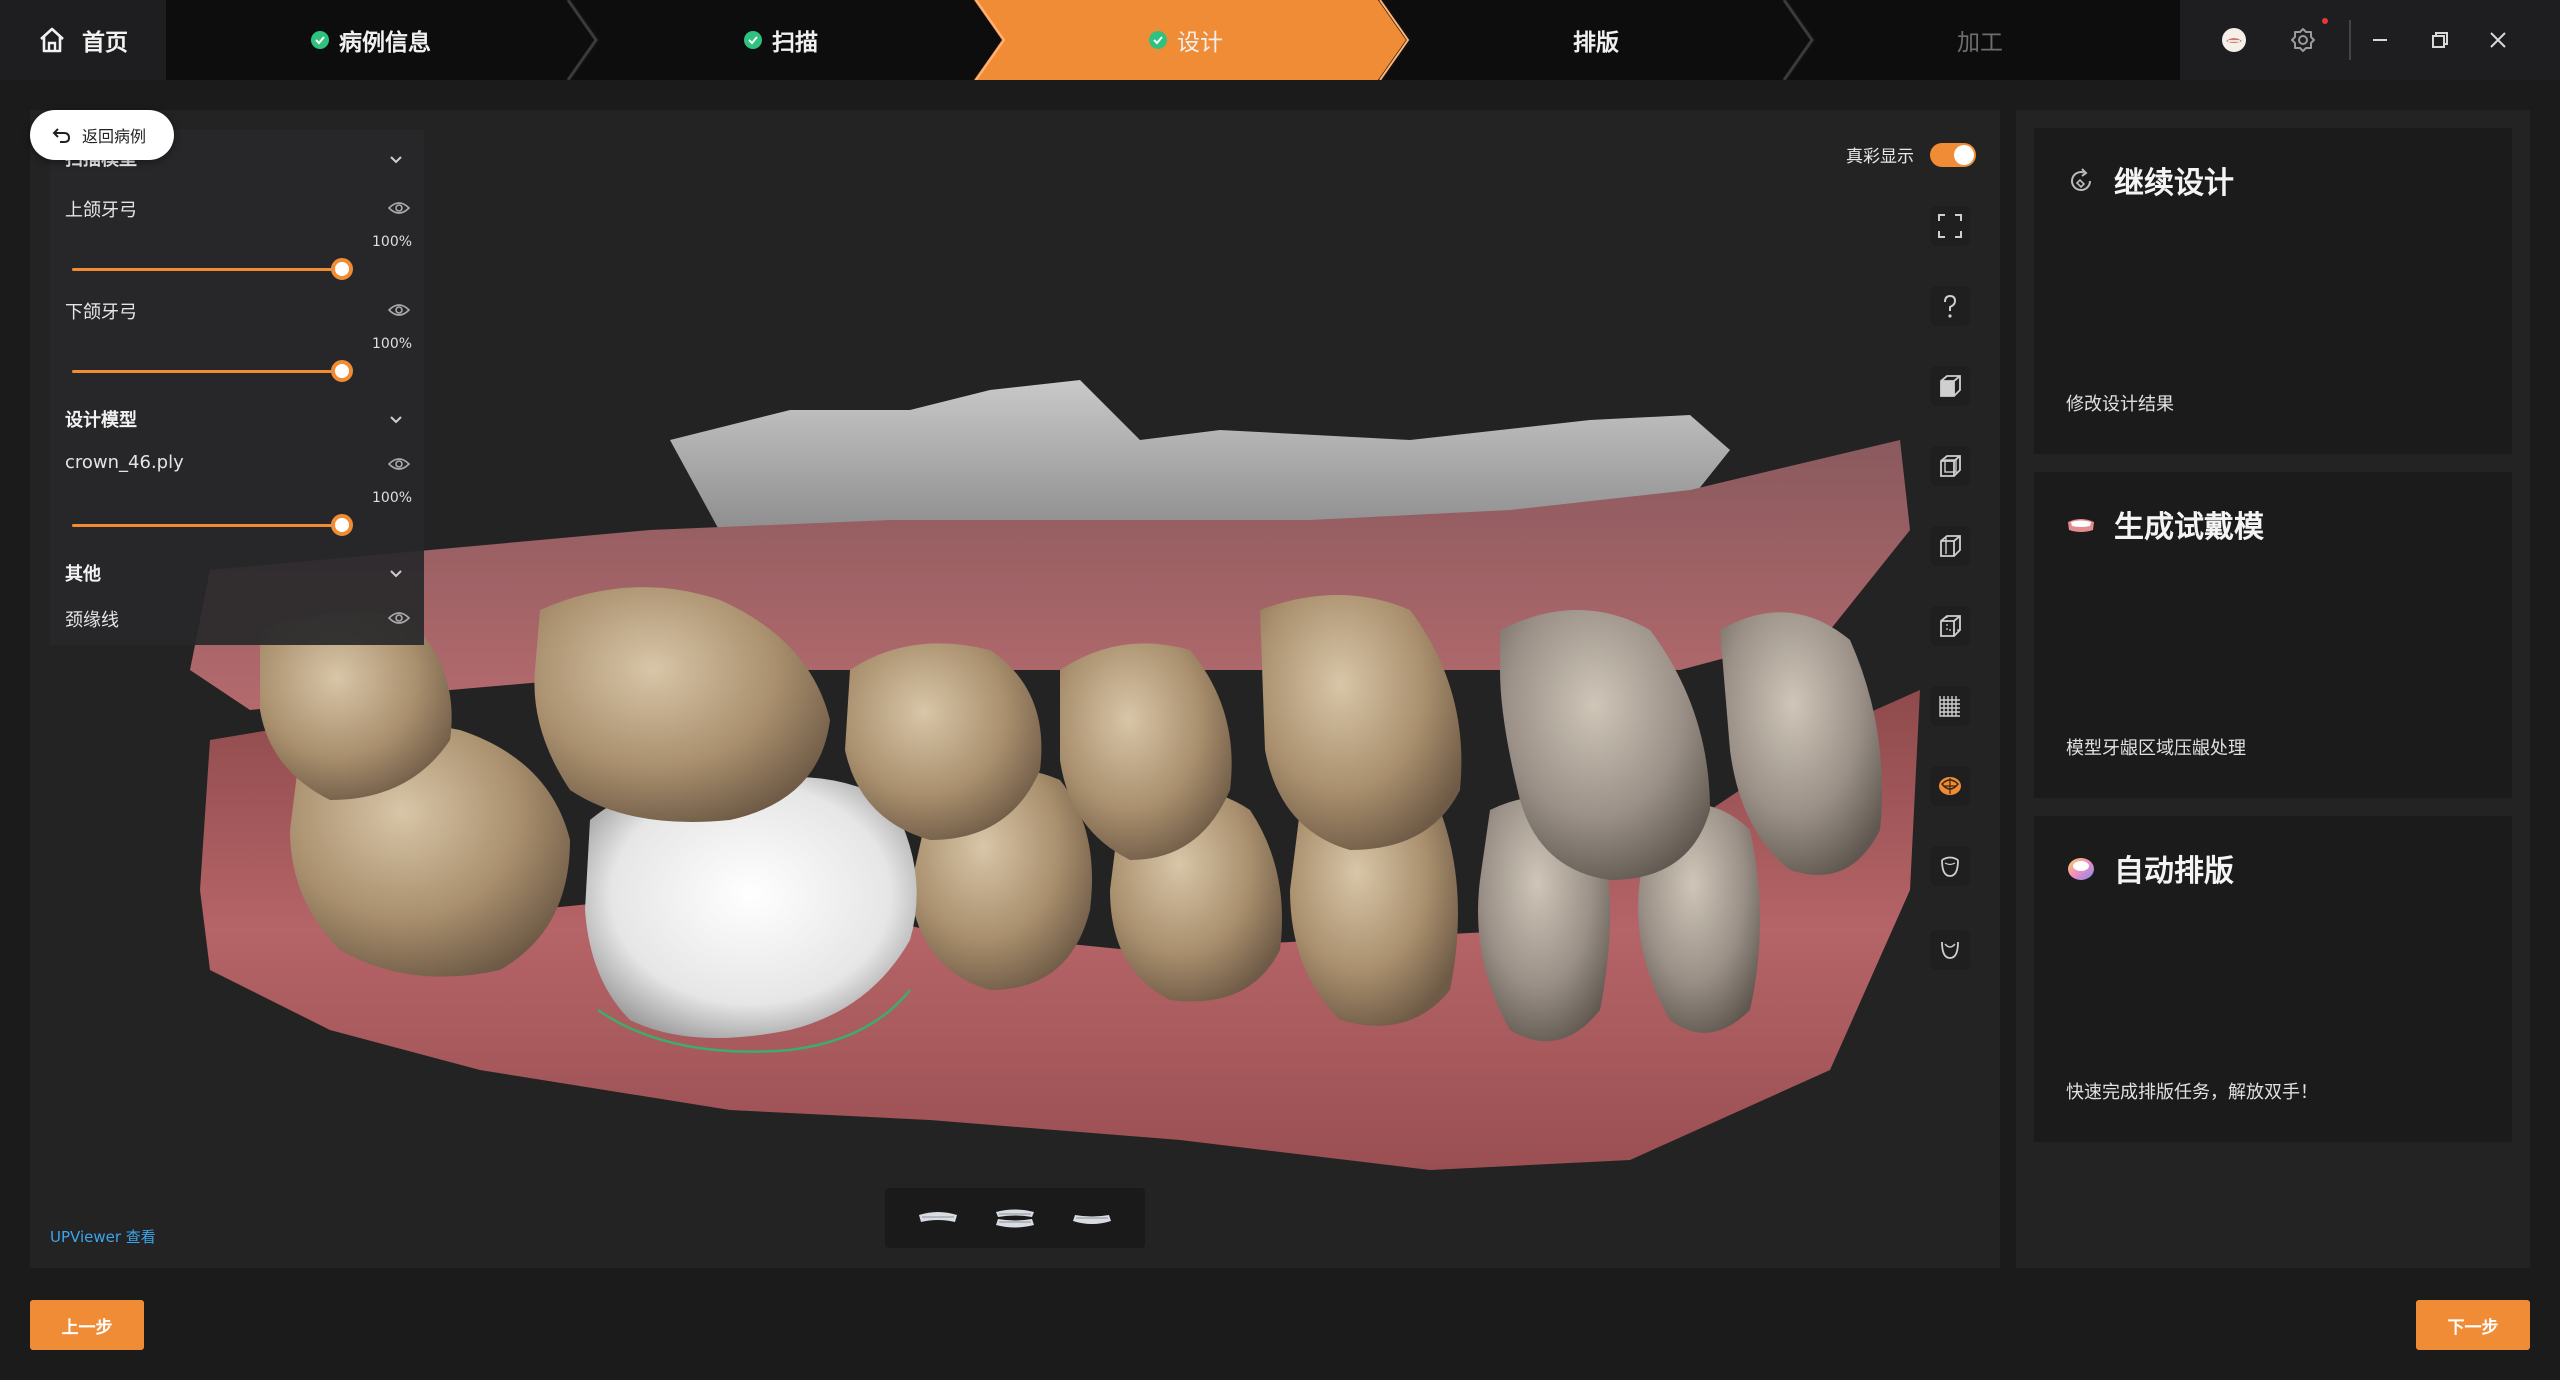 The width and height of the screenshot is (2560, 1380). I want to click on card-description: 修改设计结果, so click(2120, 404).